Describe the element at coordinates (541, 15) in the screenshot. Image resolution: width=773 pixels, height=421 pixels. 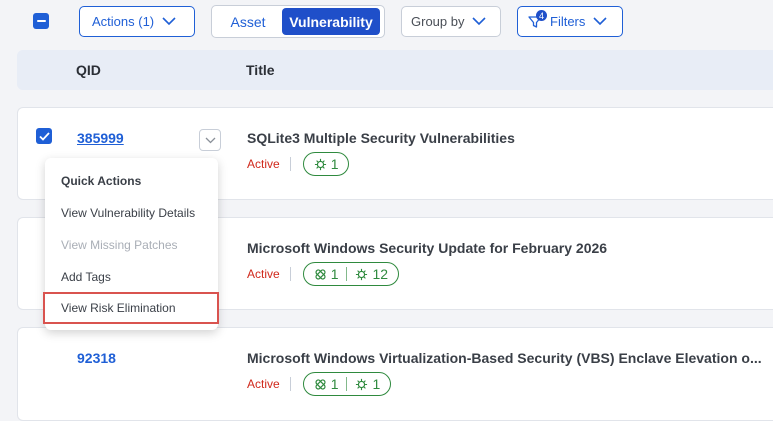
I see `filters-count-badge: 4` at that location.